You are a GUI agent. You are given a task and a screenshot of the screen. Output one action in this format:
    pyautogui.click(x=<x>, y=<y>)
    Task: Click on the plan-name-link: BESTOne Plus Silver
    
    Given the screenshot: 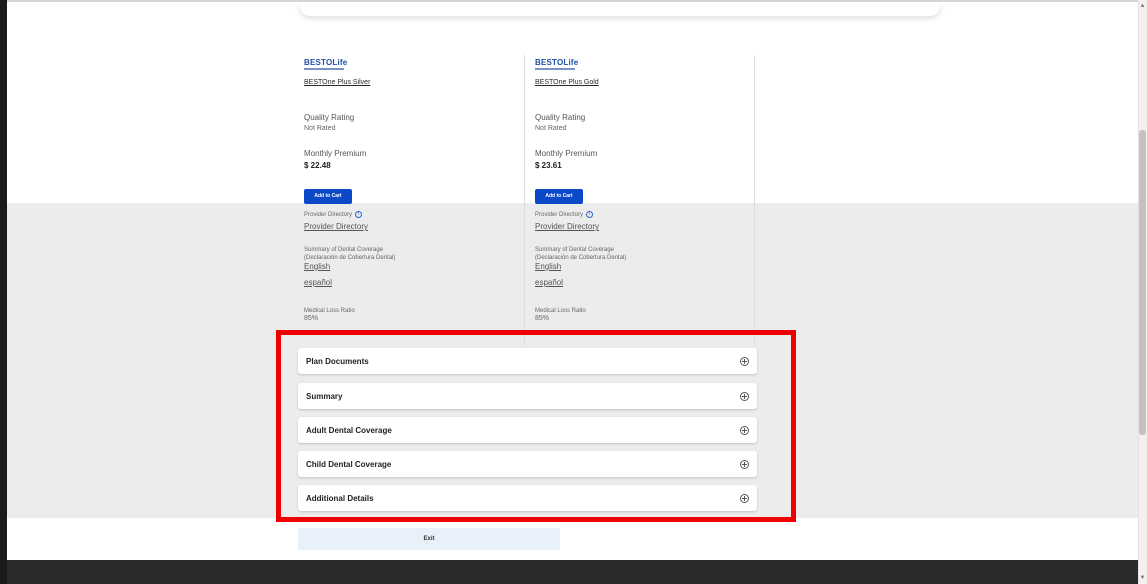 What is the action you would take?
    pyautogui.click(x=337, y=82)
    